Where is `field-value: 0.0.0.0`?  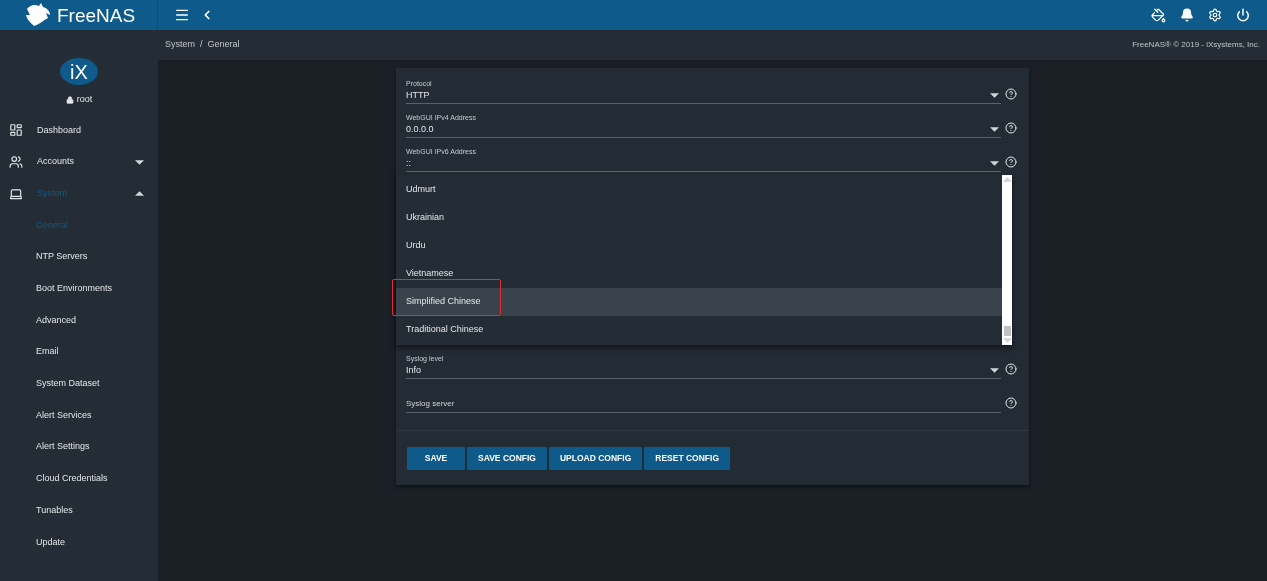 field-value: 0.0.0.0 is located at coordinates (420, 129).